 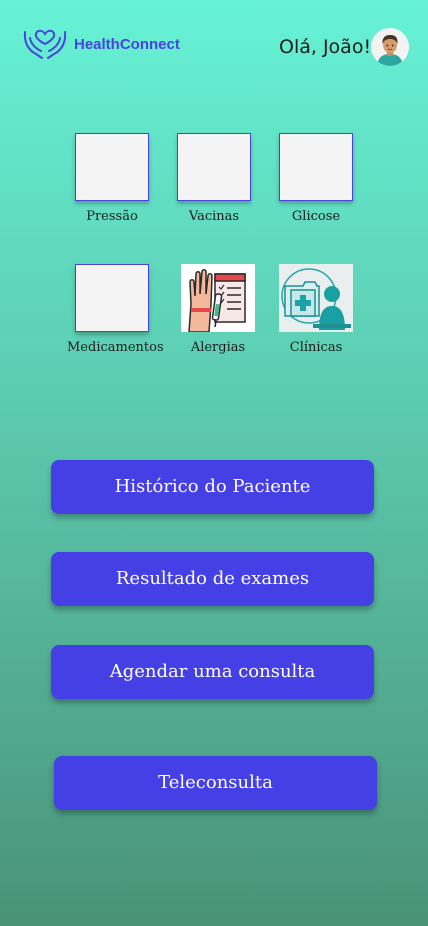 I want to click on tile-label: Pressão, so click(x=112, y=216).